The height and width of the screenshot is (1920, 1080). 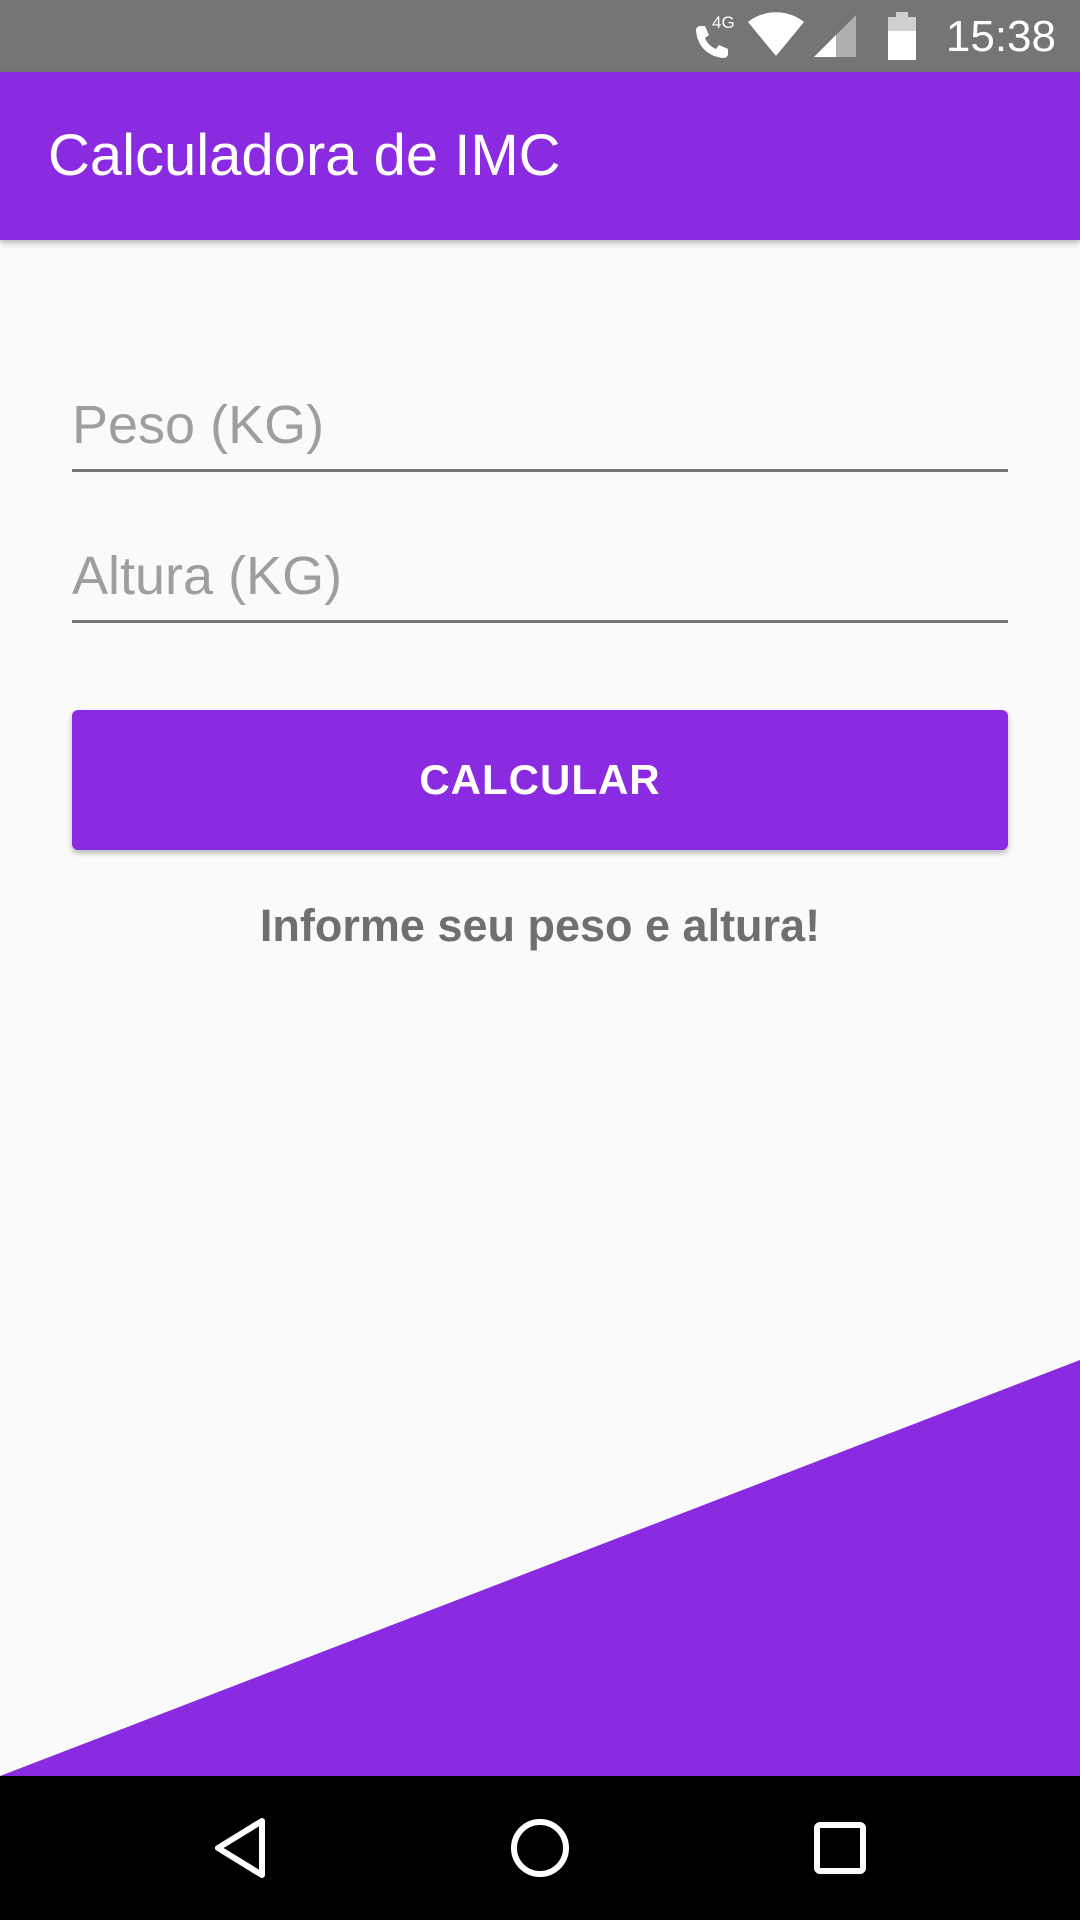 What do you see at coordinates (540, 925) in the screenshot?
I see `result-message: Informe seu peso e altura!` at bounding box center [540, 925].